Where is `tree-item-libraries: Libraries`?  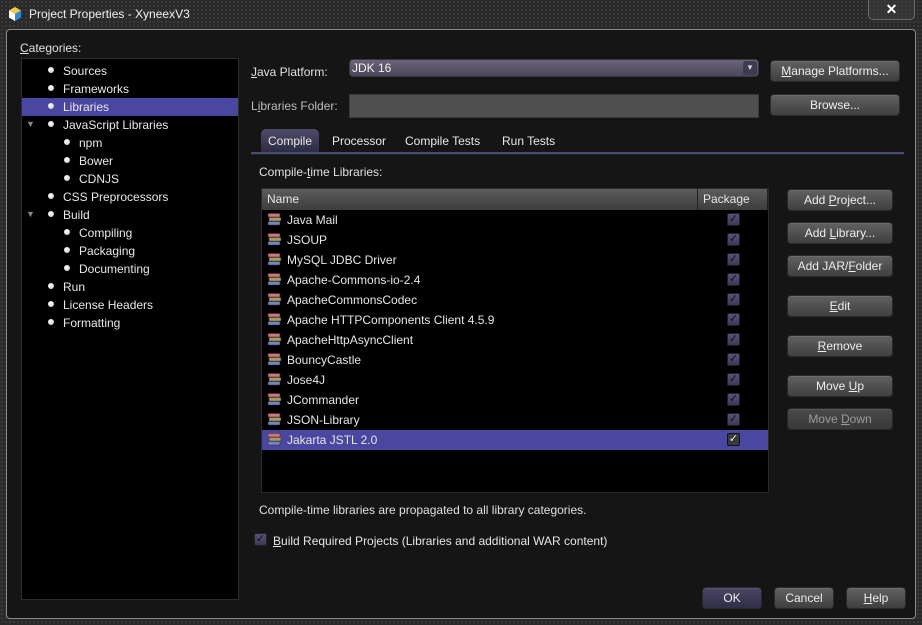
tree-item-libraries: Libraries is located at coordinates (130, 107).